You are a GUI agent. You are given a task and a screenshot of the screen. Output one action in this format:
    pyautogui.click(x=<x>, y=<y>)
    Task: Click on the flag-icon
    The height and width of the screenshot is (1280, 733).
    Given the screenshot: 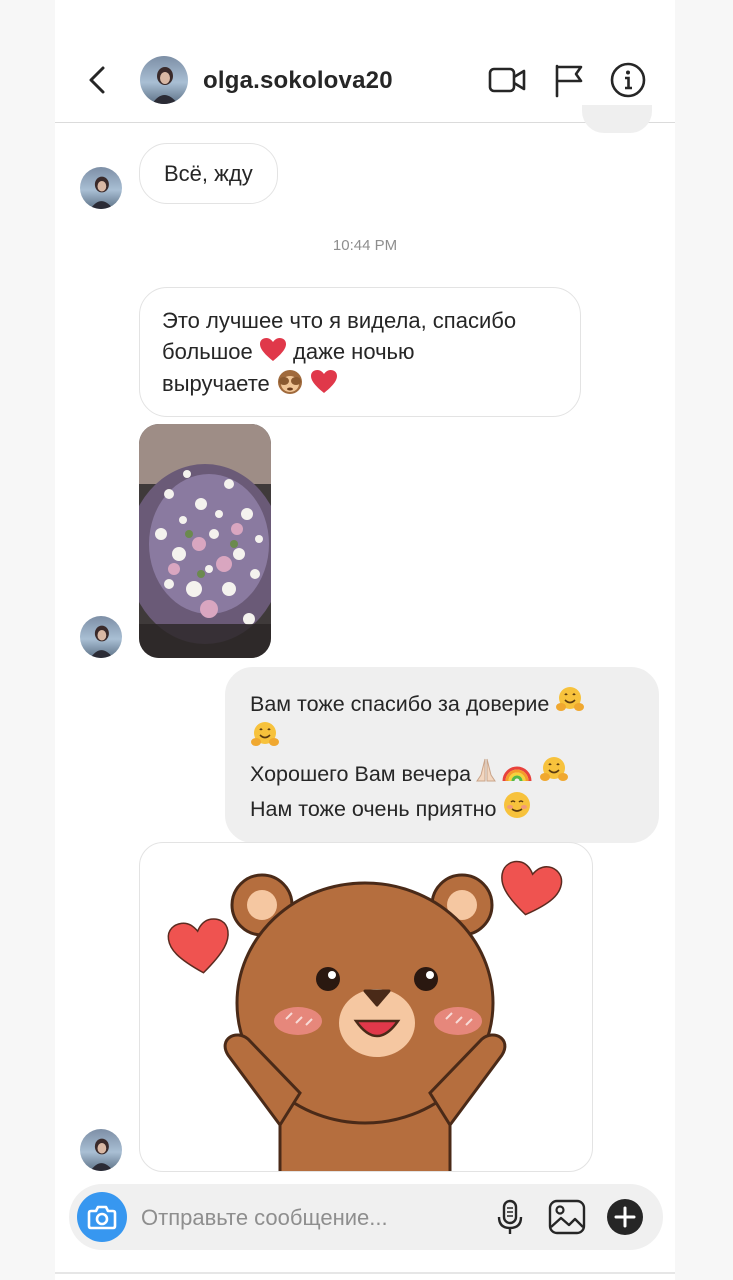 What is the action you would take?
    pyautogui.click(x=569, y=81)
    